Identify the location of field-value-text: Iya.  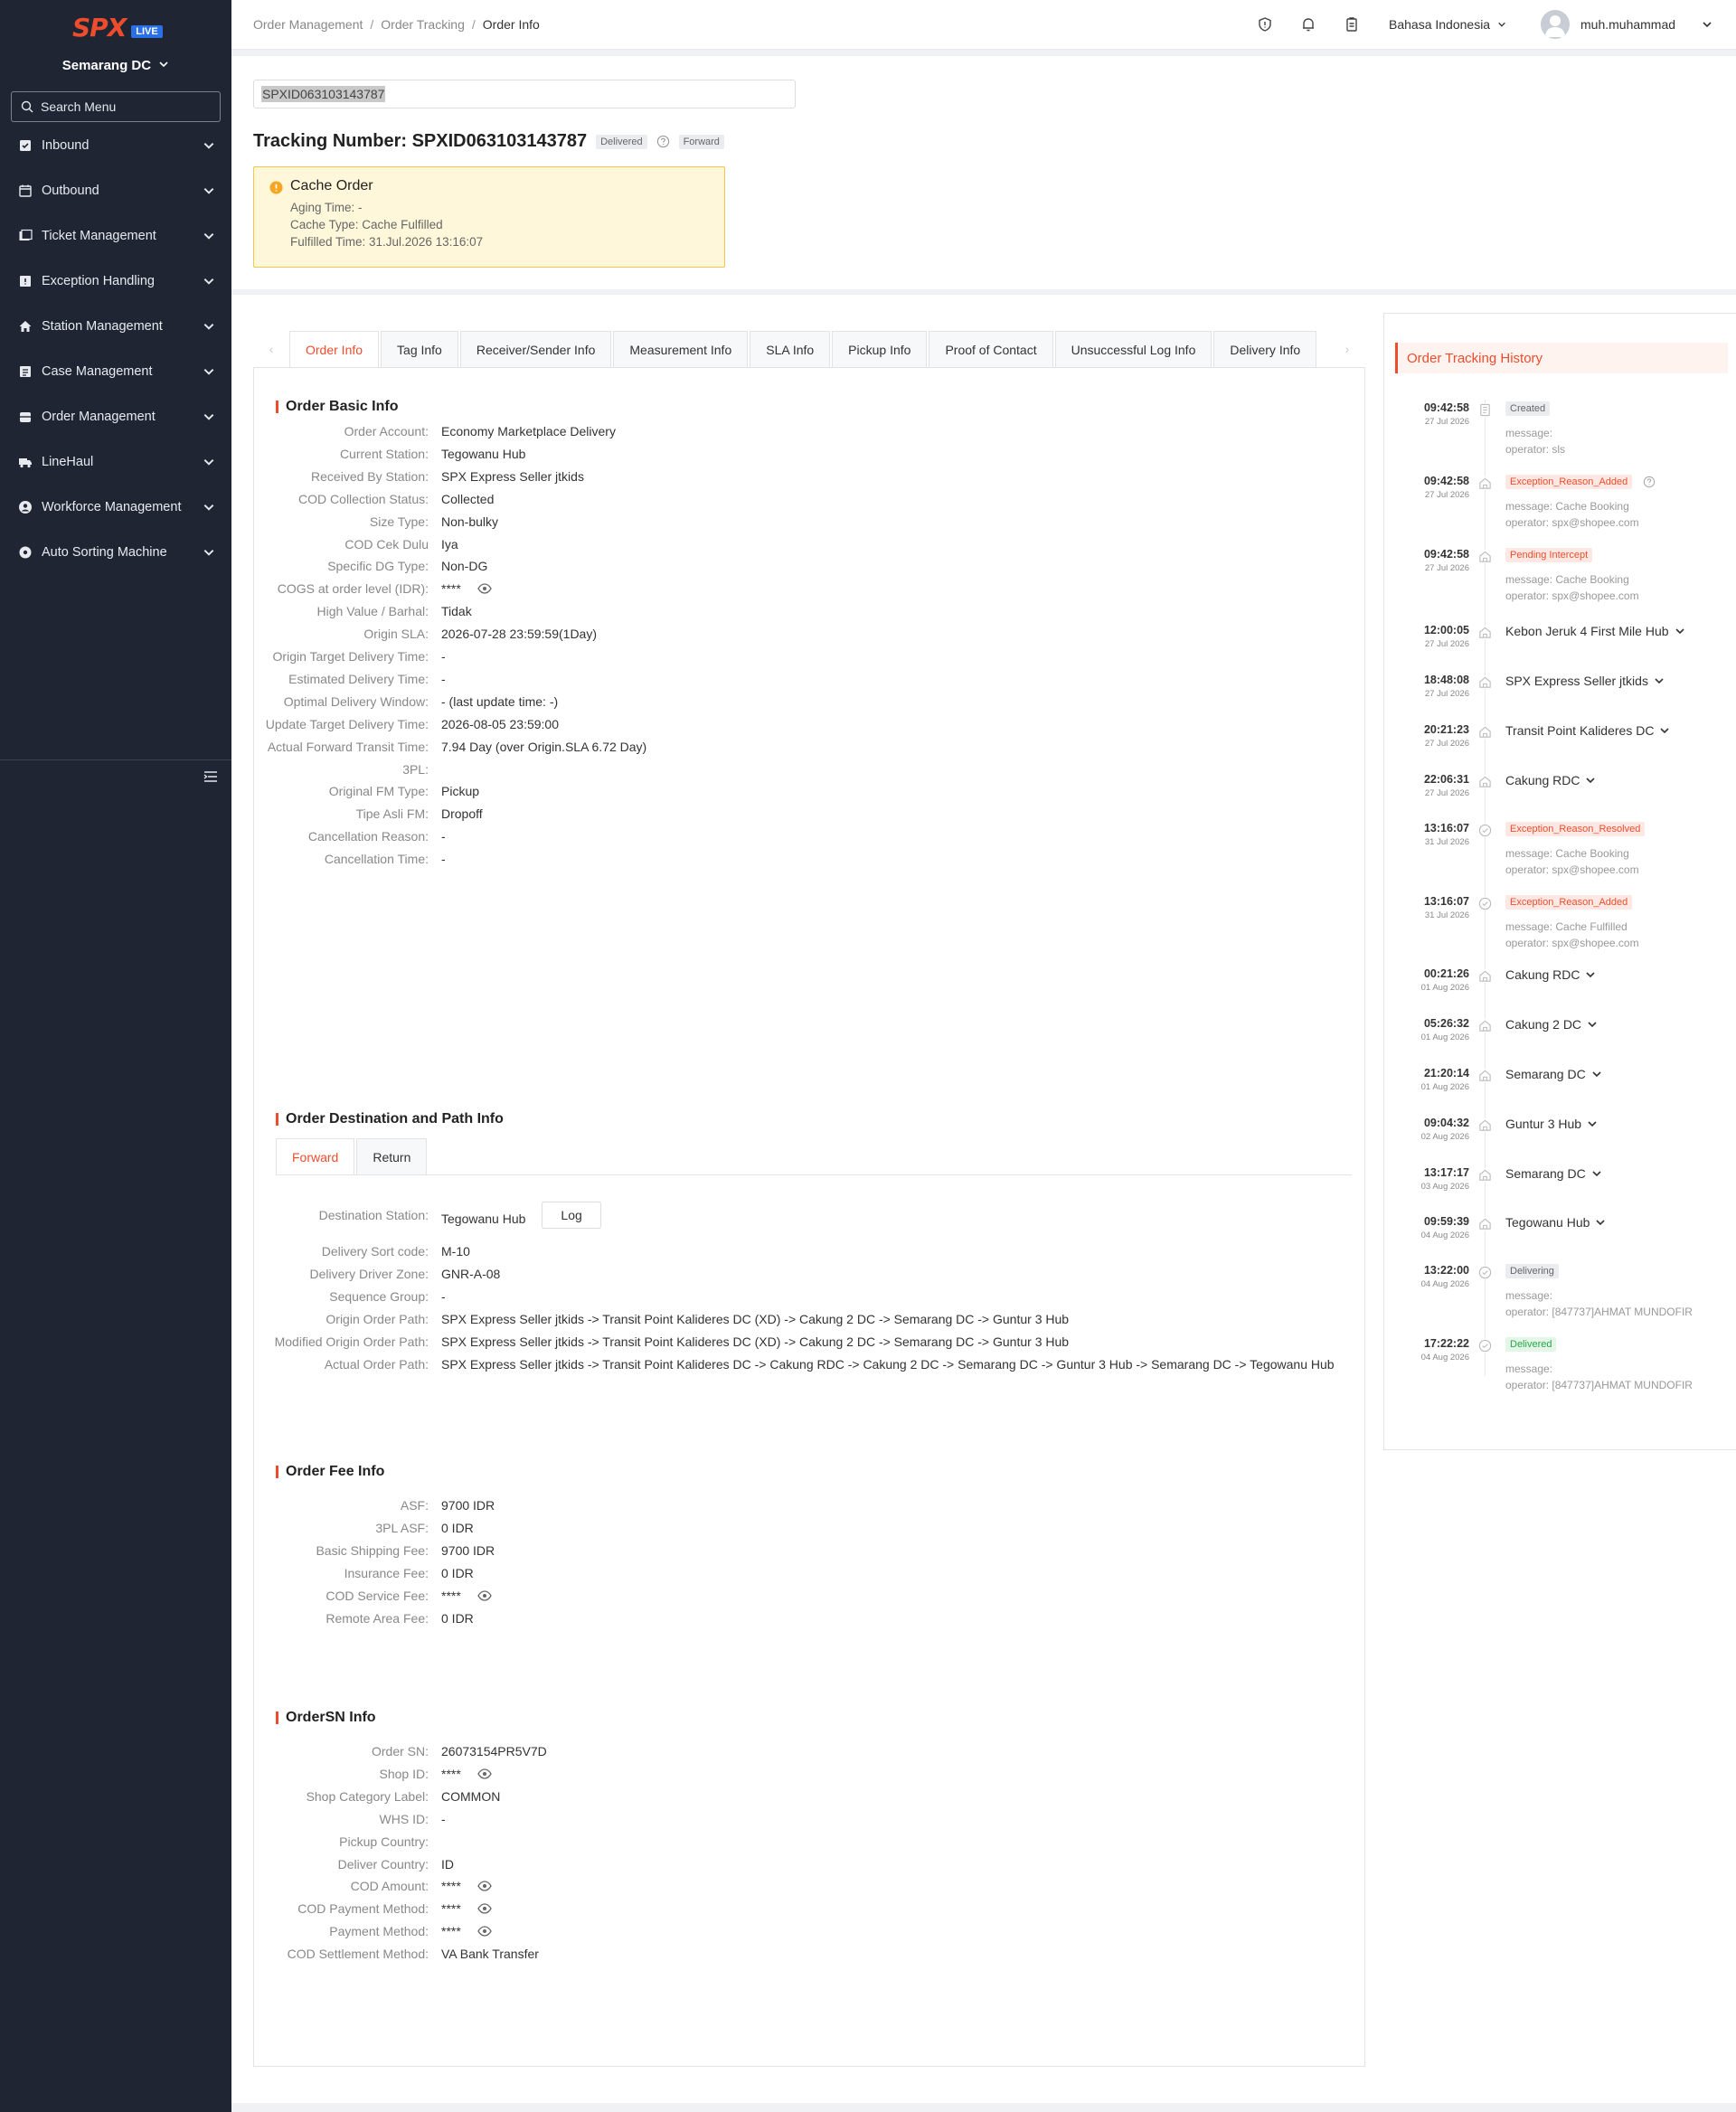
(449, 544).